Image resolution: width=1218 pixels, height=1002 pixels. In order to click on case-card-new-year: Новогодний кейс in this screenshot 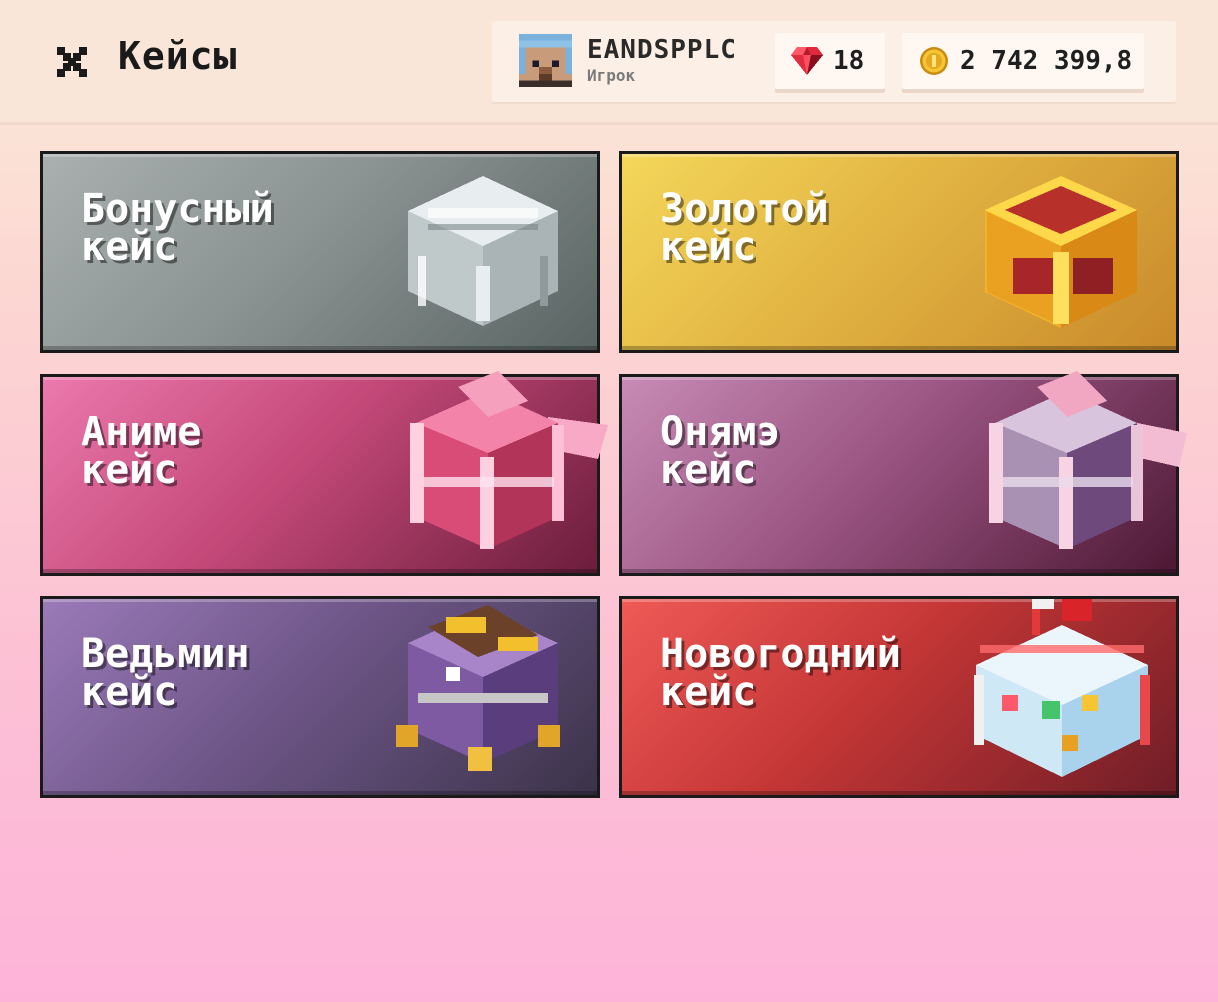, I will do `click(899, 697)`.